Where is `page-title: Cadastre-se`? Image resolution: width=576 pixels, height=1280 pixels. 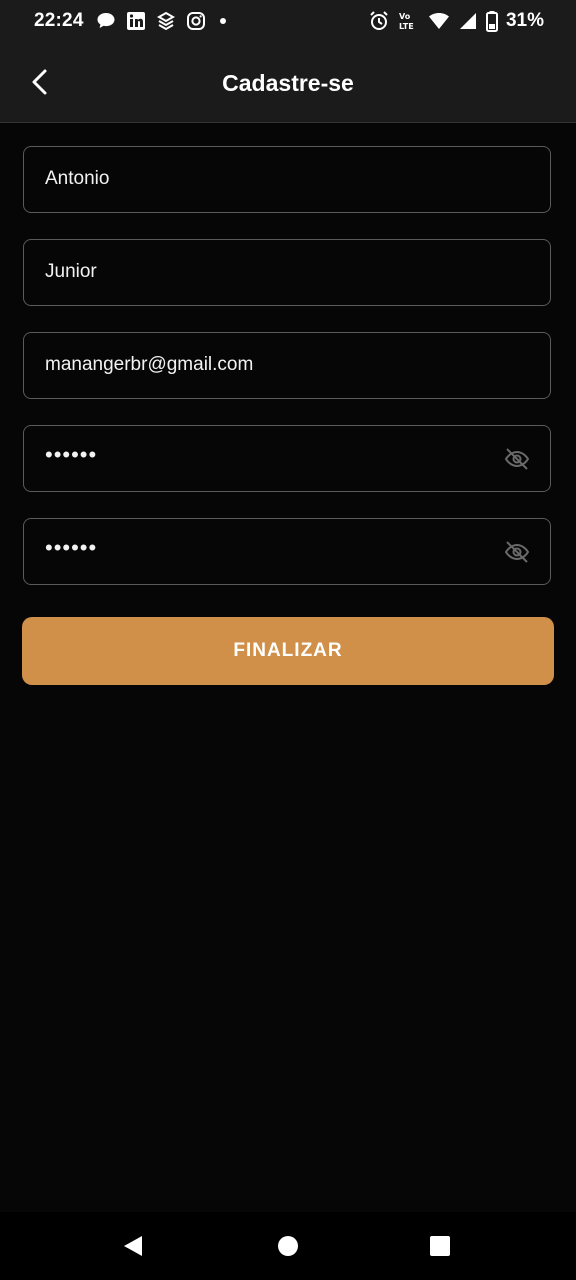
page-title: Cadastre-se is located at coordinates (288, 83).